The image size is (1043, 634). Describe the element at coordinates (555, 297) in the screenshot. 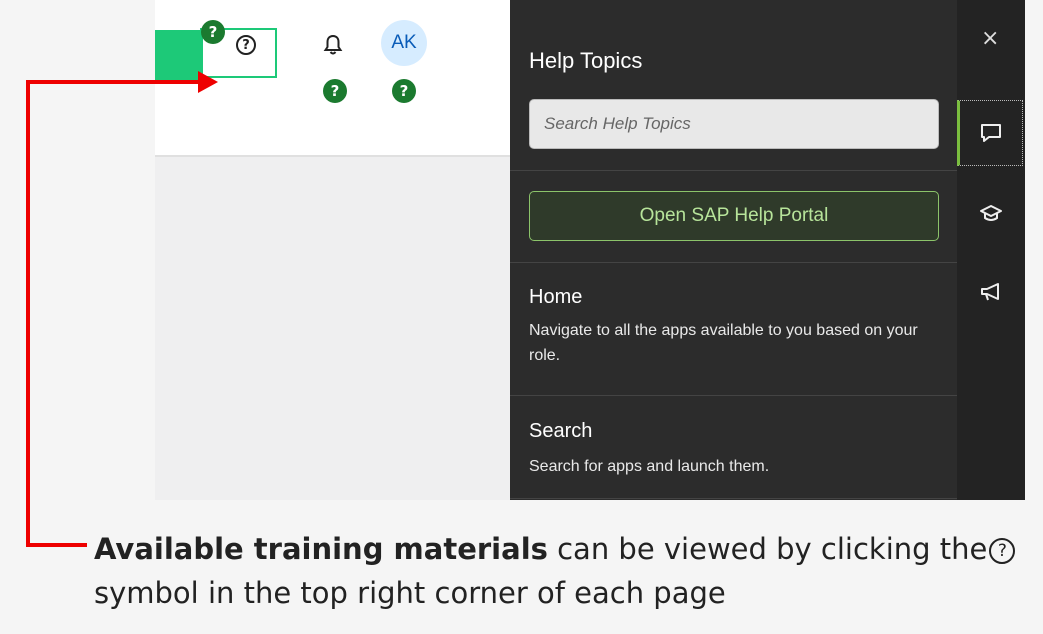

I see `topic-title: Home` at that location.